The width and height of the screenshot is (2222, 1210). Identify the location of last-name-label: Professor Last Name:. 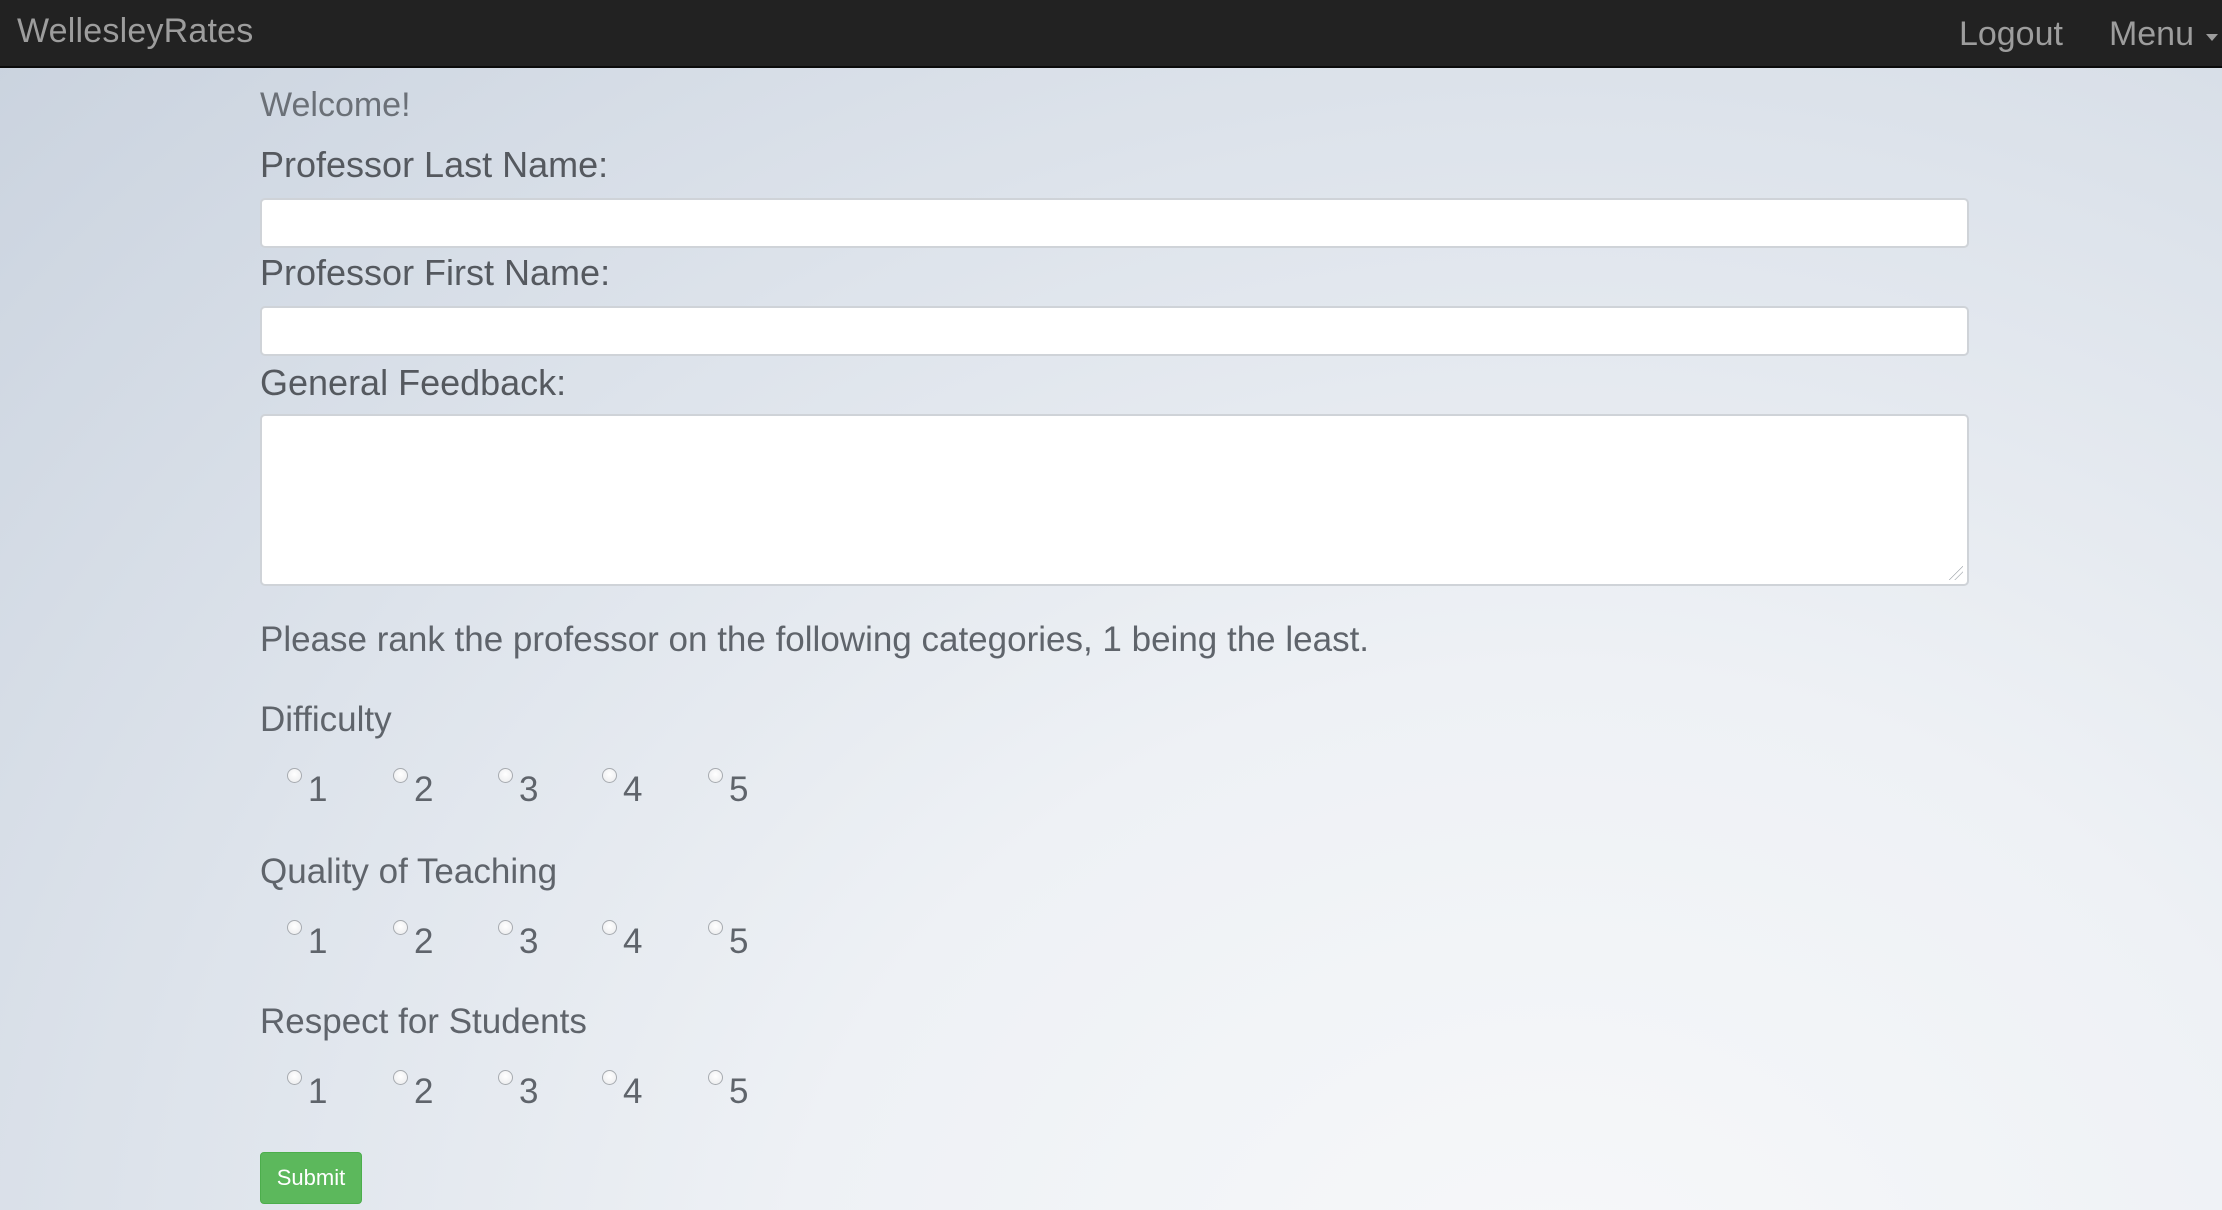
(434, 164).